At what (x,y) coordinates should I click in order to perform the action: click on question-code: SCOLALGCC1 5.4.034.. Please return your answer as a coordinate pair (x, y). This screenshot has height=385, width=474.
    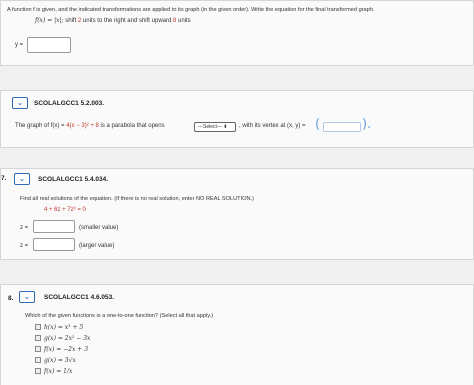
    Looking at the image, I should click on (73, 179).